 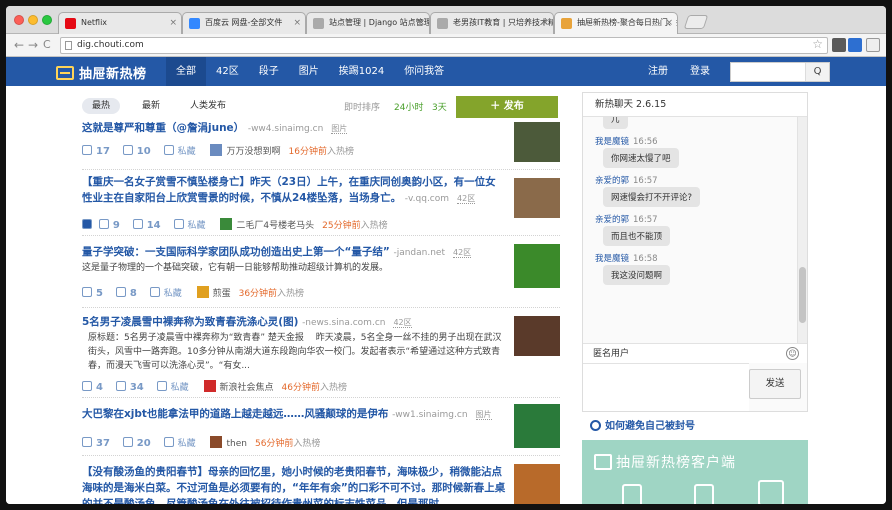 What do you see at coordinates (817, 44) in the screenshot?
I see `bookmark-star-icon: ☆` at bounding box center [817, 44].